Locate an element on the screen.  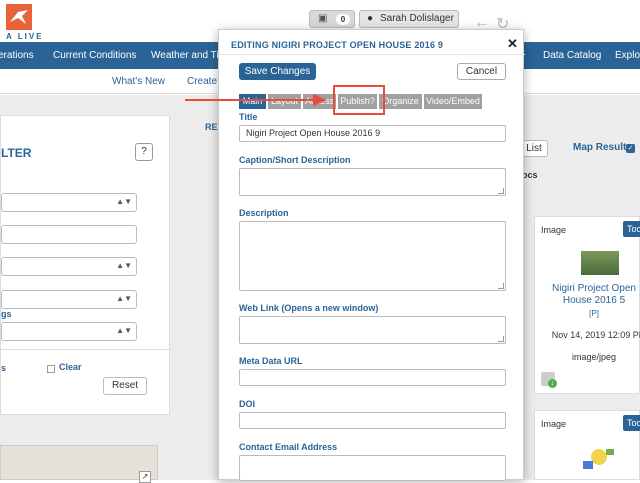
cart-button: ▣ 0 is located at coordinates (332, 19).